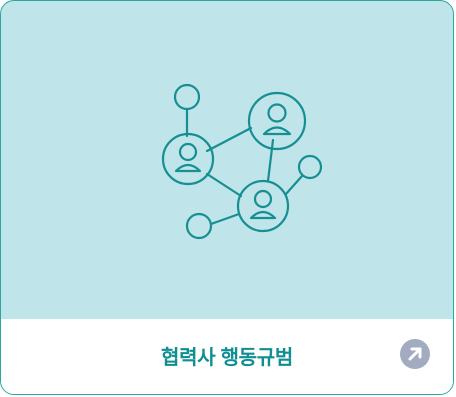 The width and height of the screenshot is (456, 397). Describe the element at coordinates (242, 161) in the screenshot. I see `network-people-icon` at that location.